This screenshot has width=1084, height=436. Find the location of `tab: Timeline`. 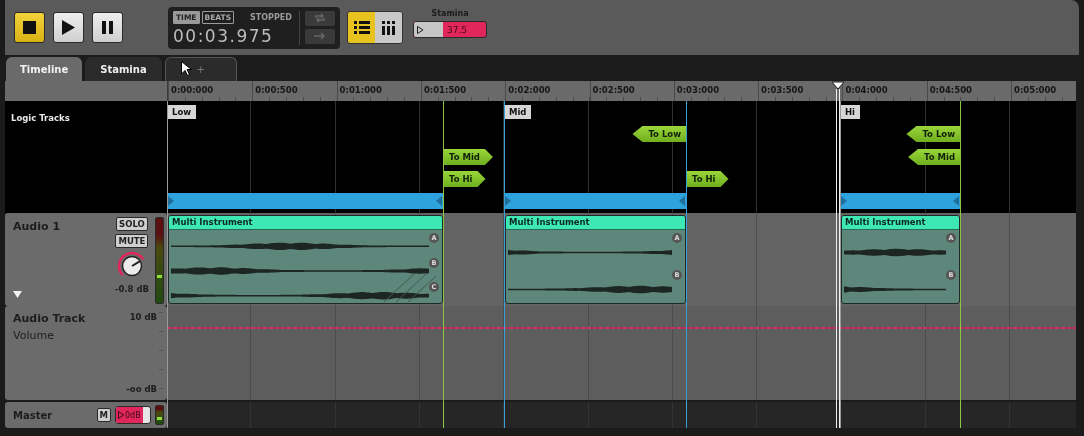

tab: Timeline is located at coordinates (44, 69).